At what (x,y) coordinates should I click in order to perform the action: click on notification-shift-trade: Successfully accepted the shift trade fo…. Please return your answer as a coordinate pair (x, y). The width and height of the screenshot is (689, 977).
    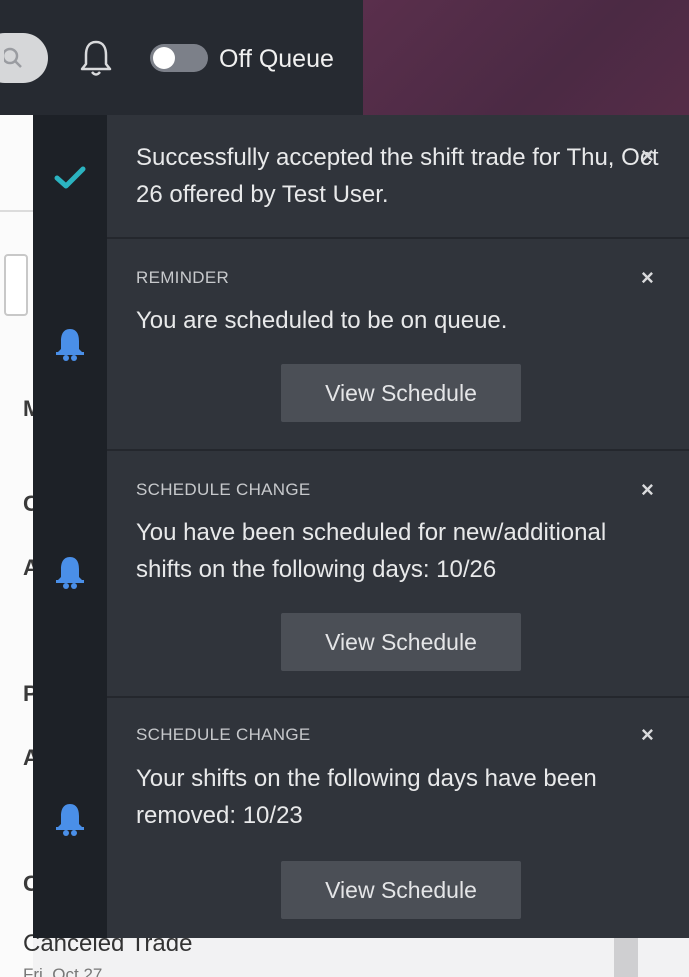
    Looking at the image, I should click on (361, 176).